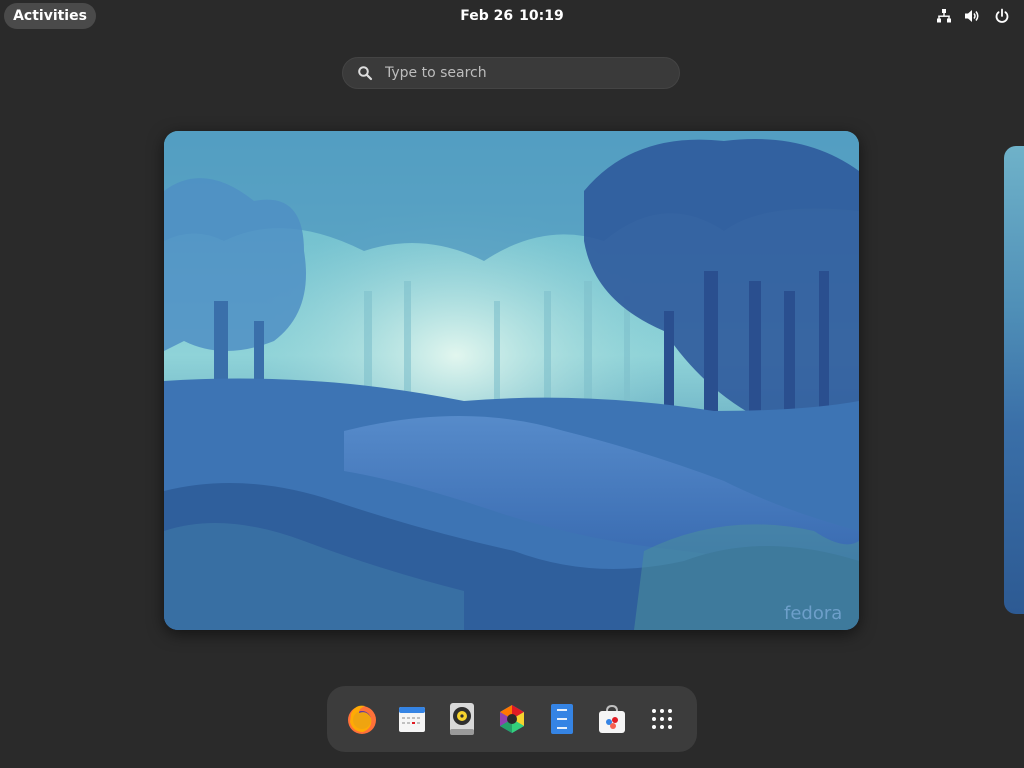 The height and width of the screenshot is (768, 1024). I want to click on power-icon, so click(1001, 16).